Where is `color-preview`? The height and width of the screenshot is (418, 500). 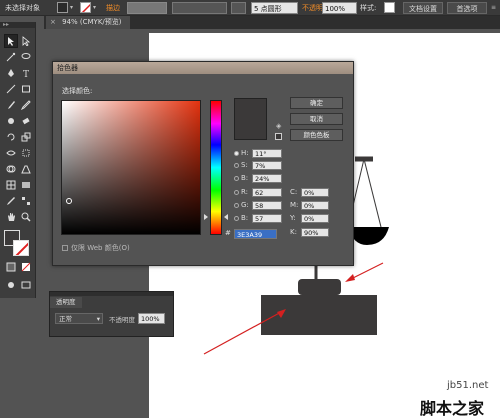
color-preview is located at coordinates (250, 119).